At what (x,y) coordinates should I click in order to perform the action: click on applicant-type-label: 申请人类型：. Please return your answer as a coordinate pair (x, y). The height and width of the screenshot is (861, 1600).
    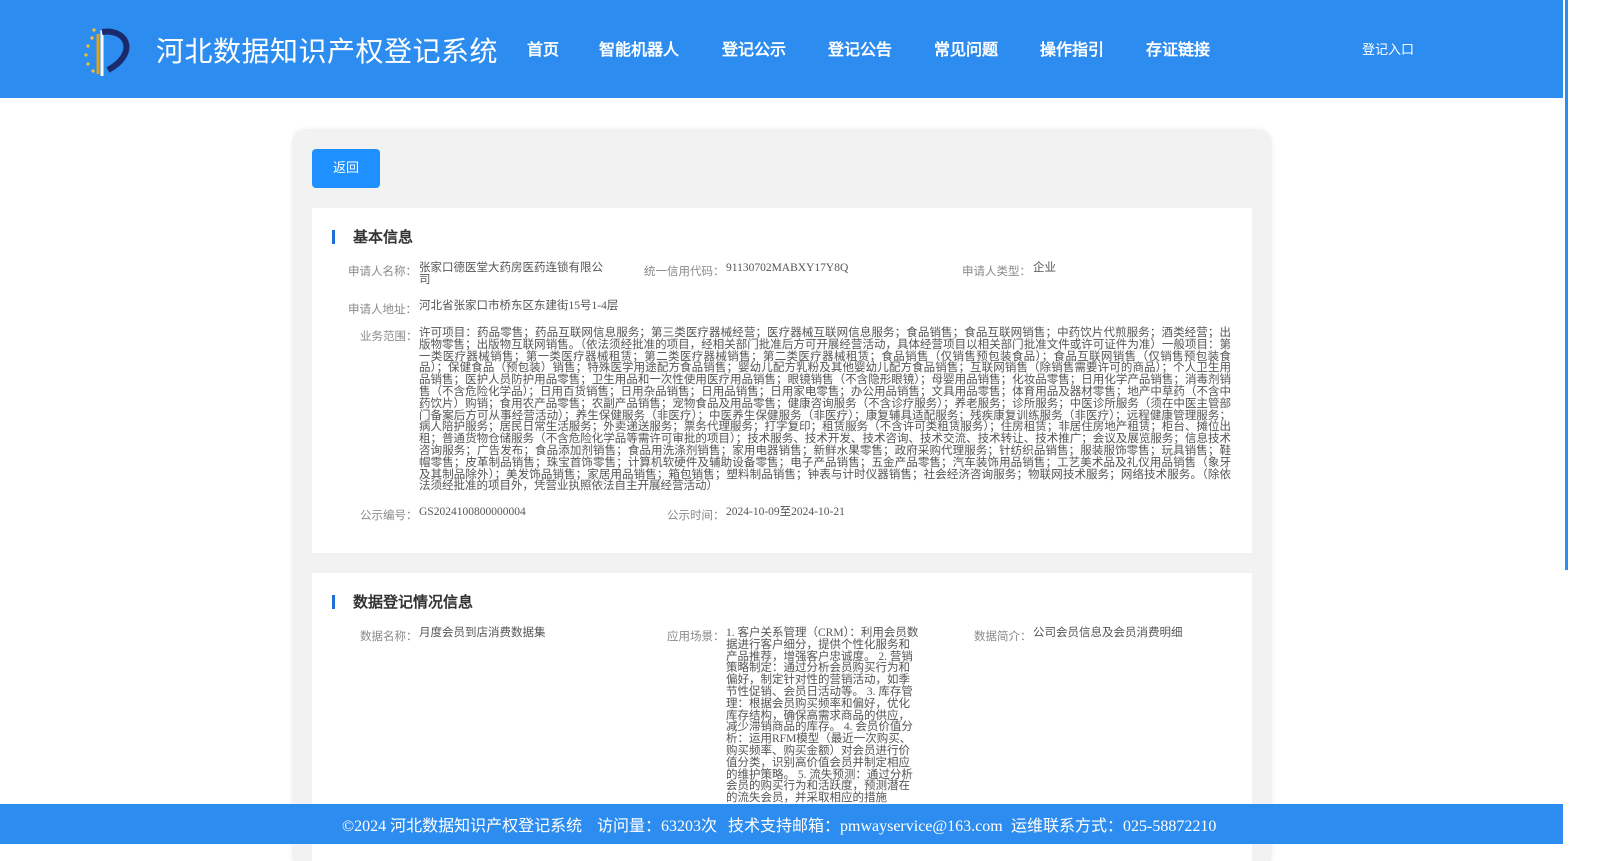
    Looking at the image, I should click on (996, 272).